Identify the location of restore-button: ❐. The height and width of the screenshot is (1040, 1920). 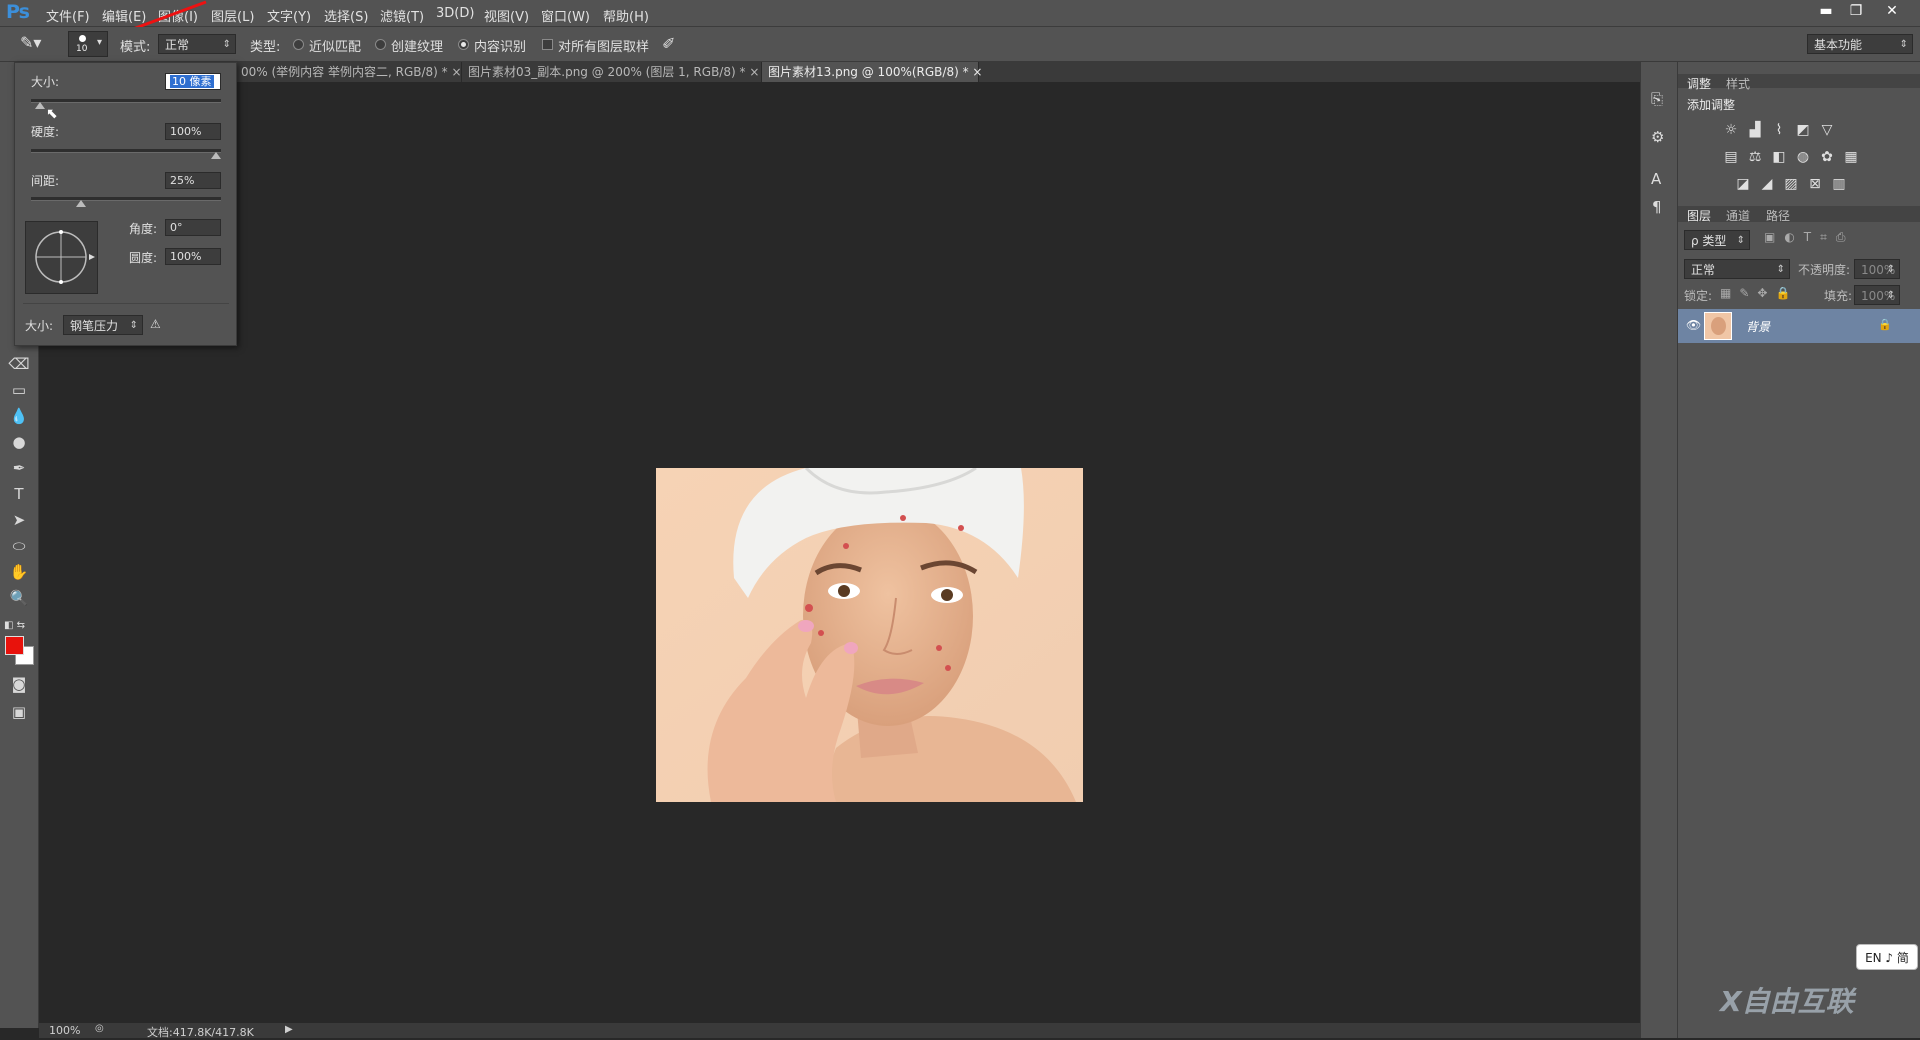
(1856, 11).